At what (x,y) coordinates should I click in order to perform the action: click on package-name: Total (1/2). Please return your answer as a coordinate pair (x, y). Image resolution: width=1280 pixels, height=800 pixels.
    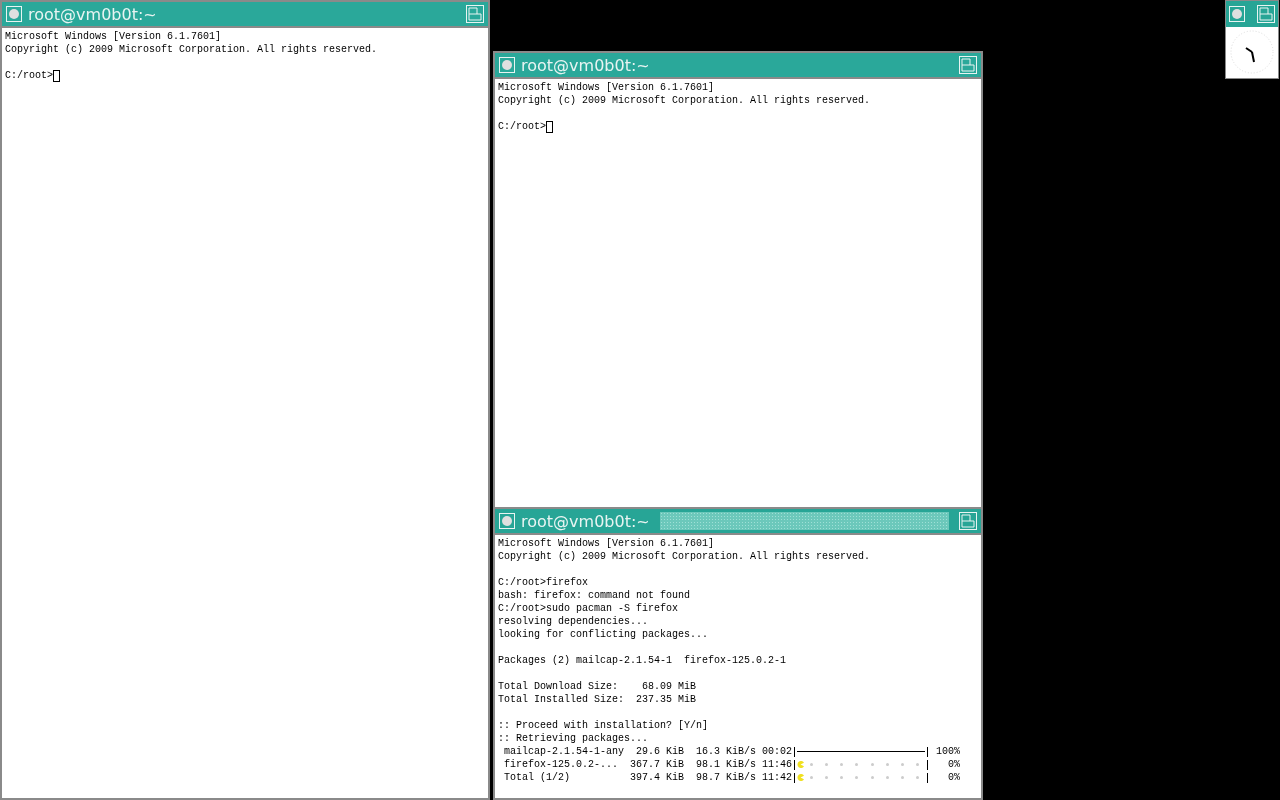
    Looking at the image, I should click on (537, 777).